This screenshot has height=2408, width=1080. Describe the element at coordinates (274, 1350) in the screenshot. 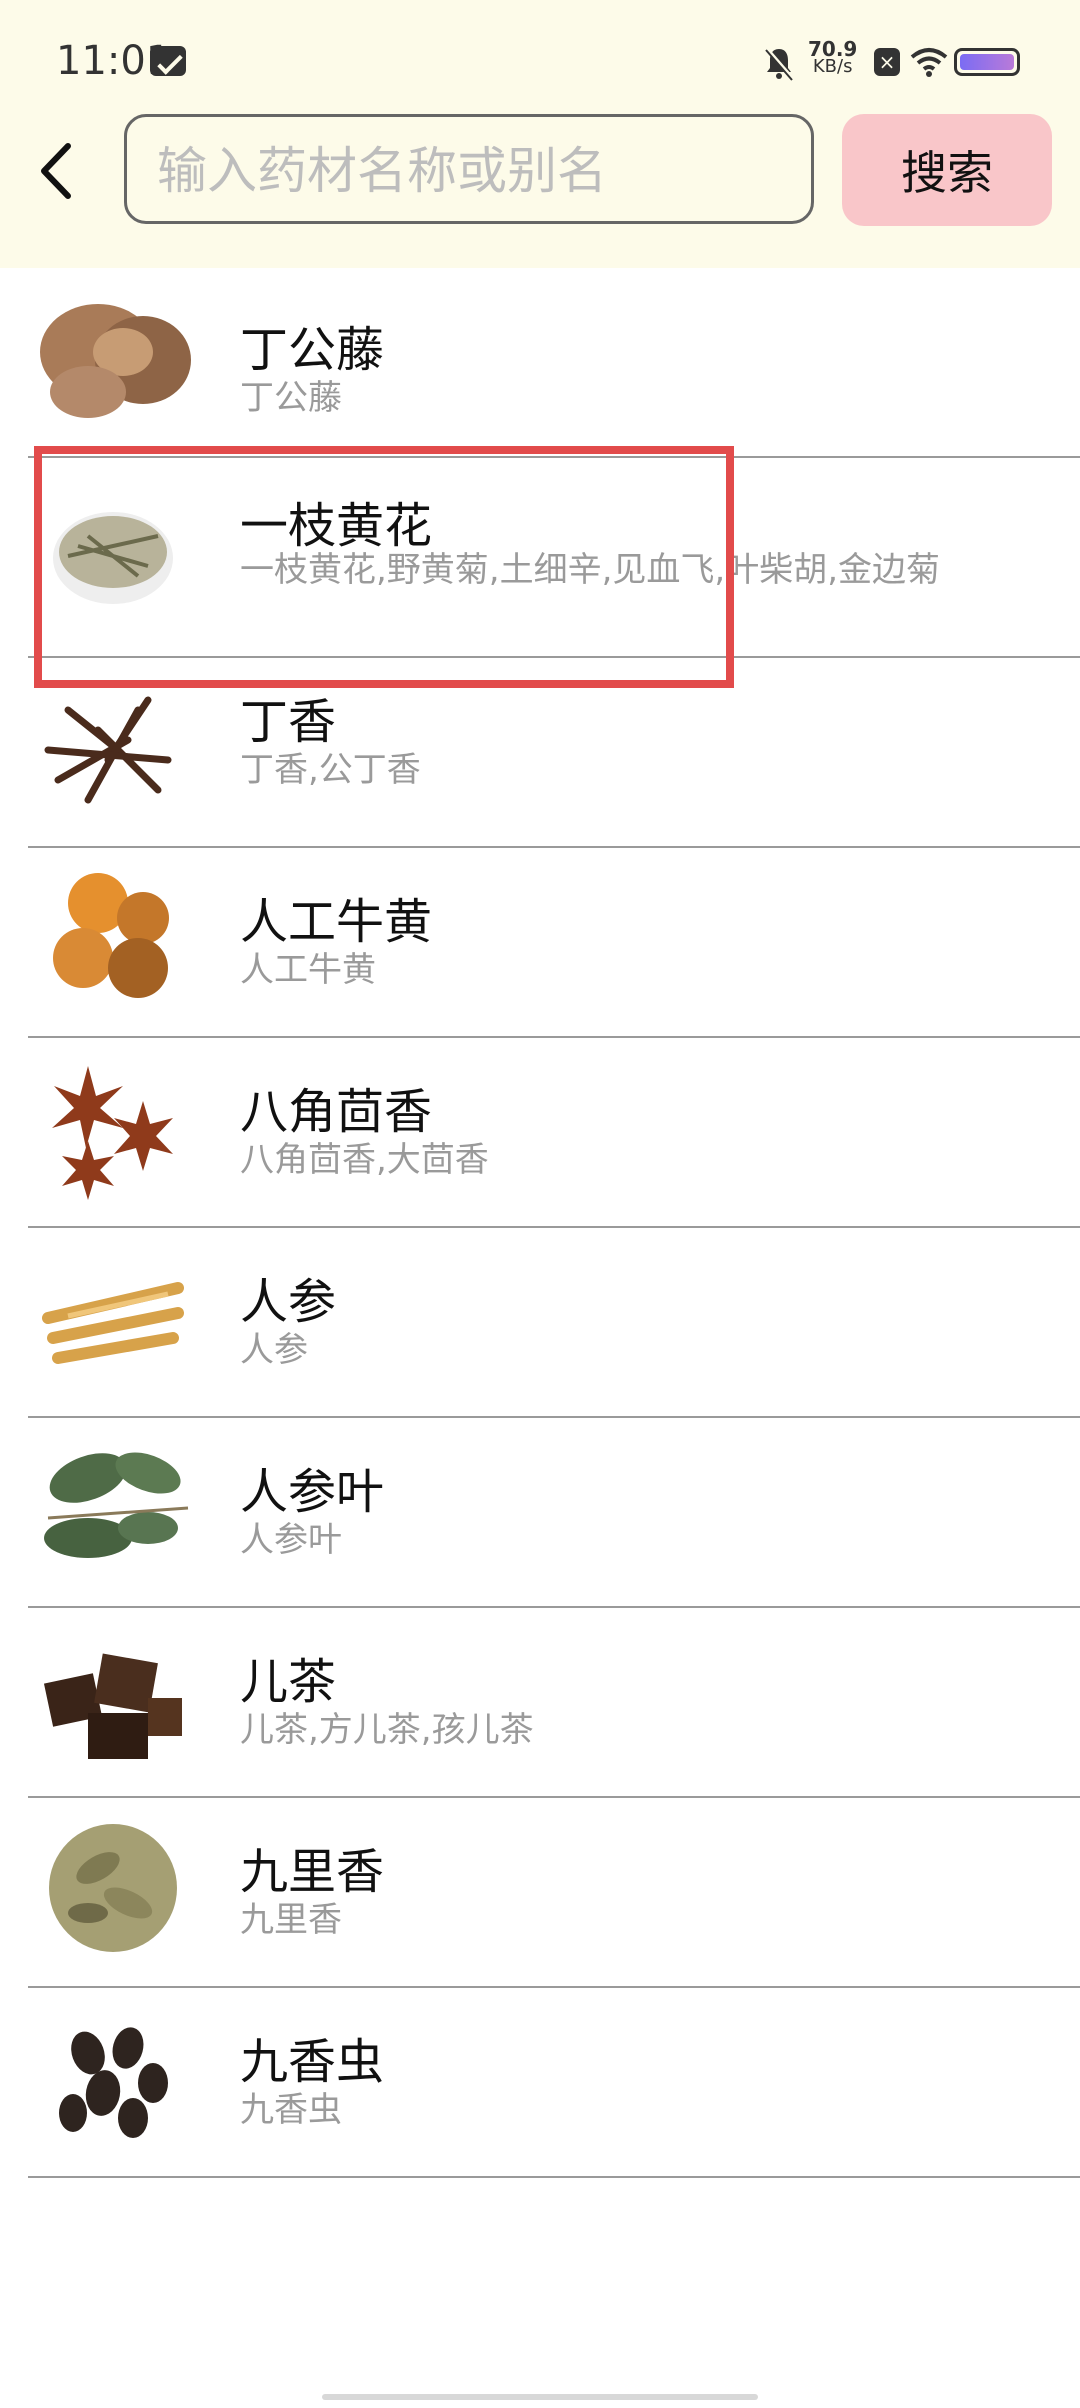

I see `herb-alias: 人参` at that location.